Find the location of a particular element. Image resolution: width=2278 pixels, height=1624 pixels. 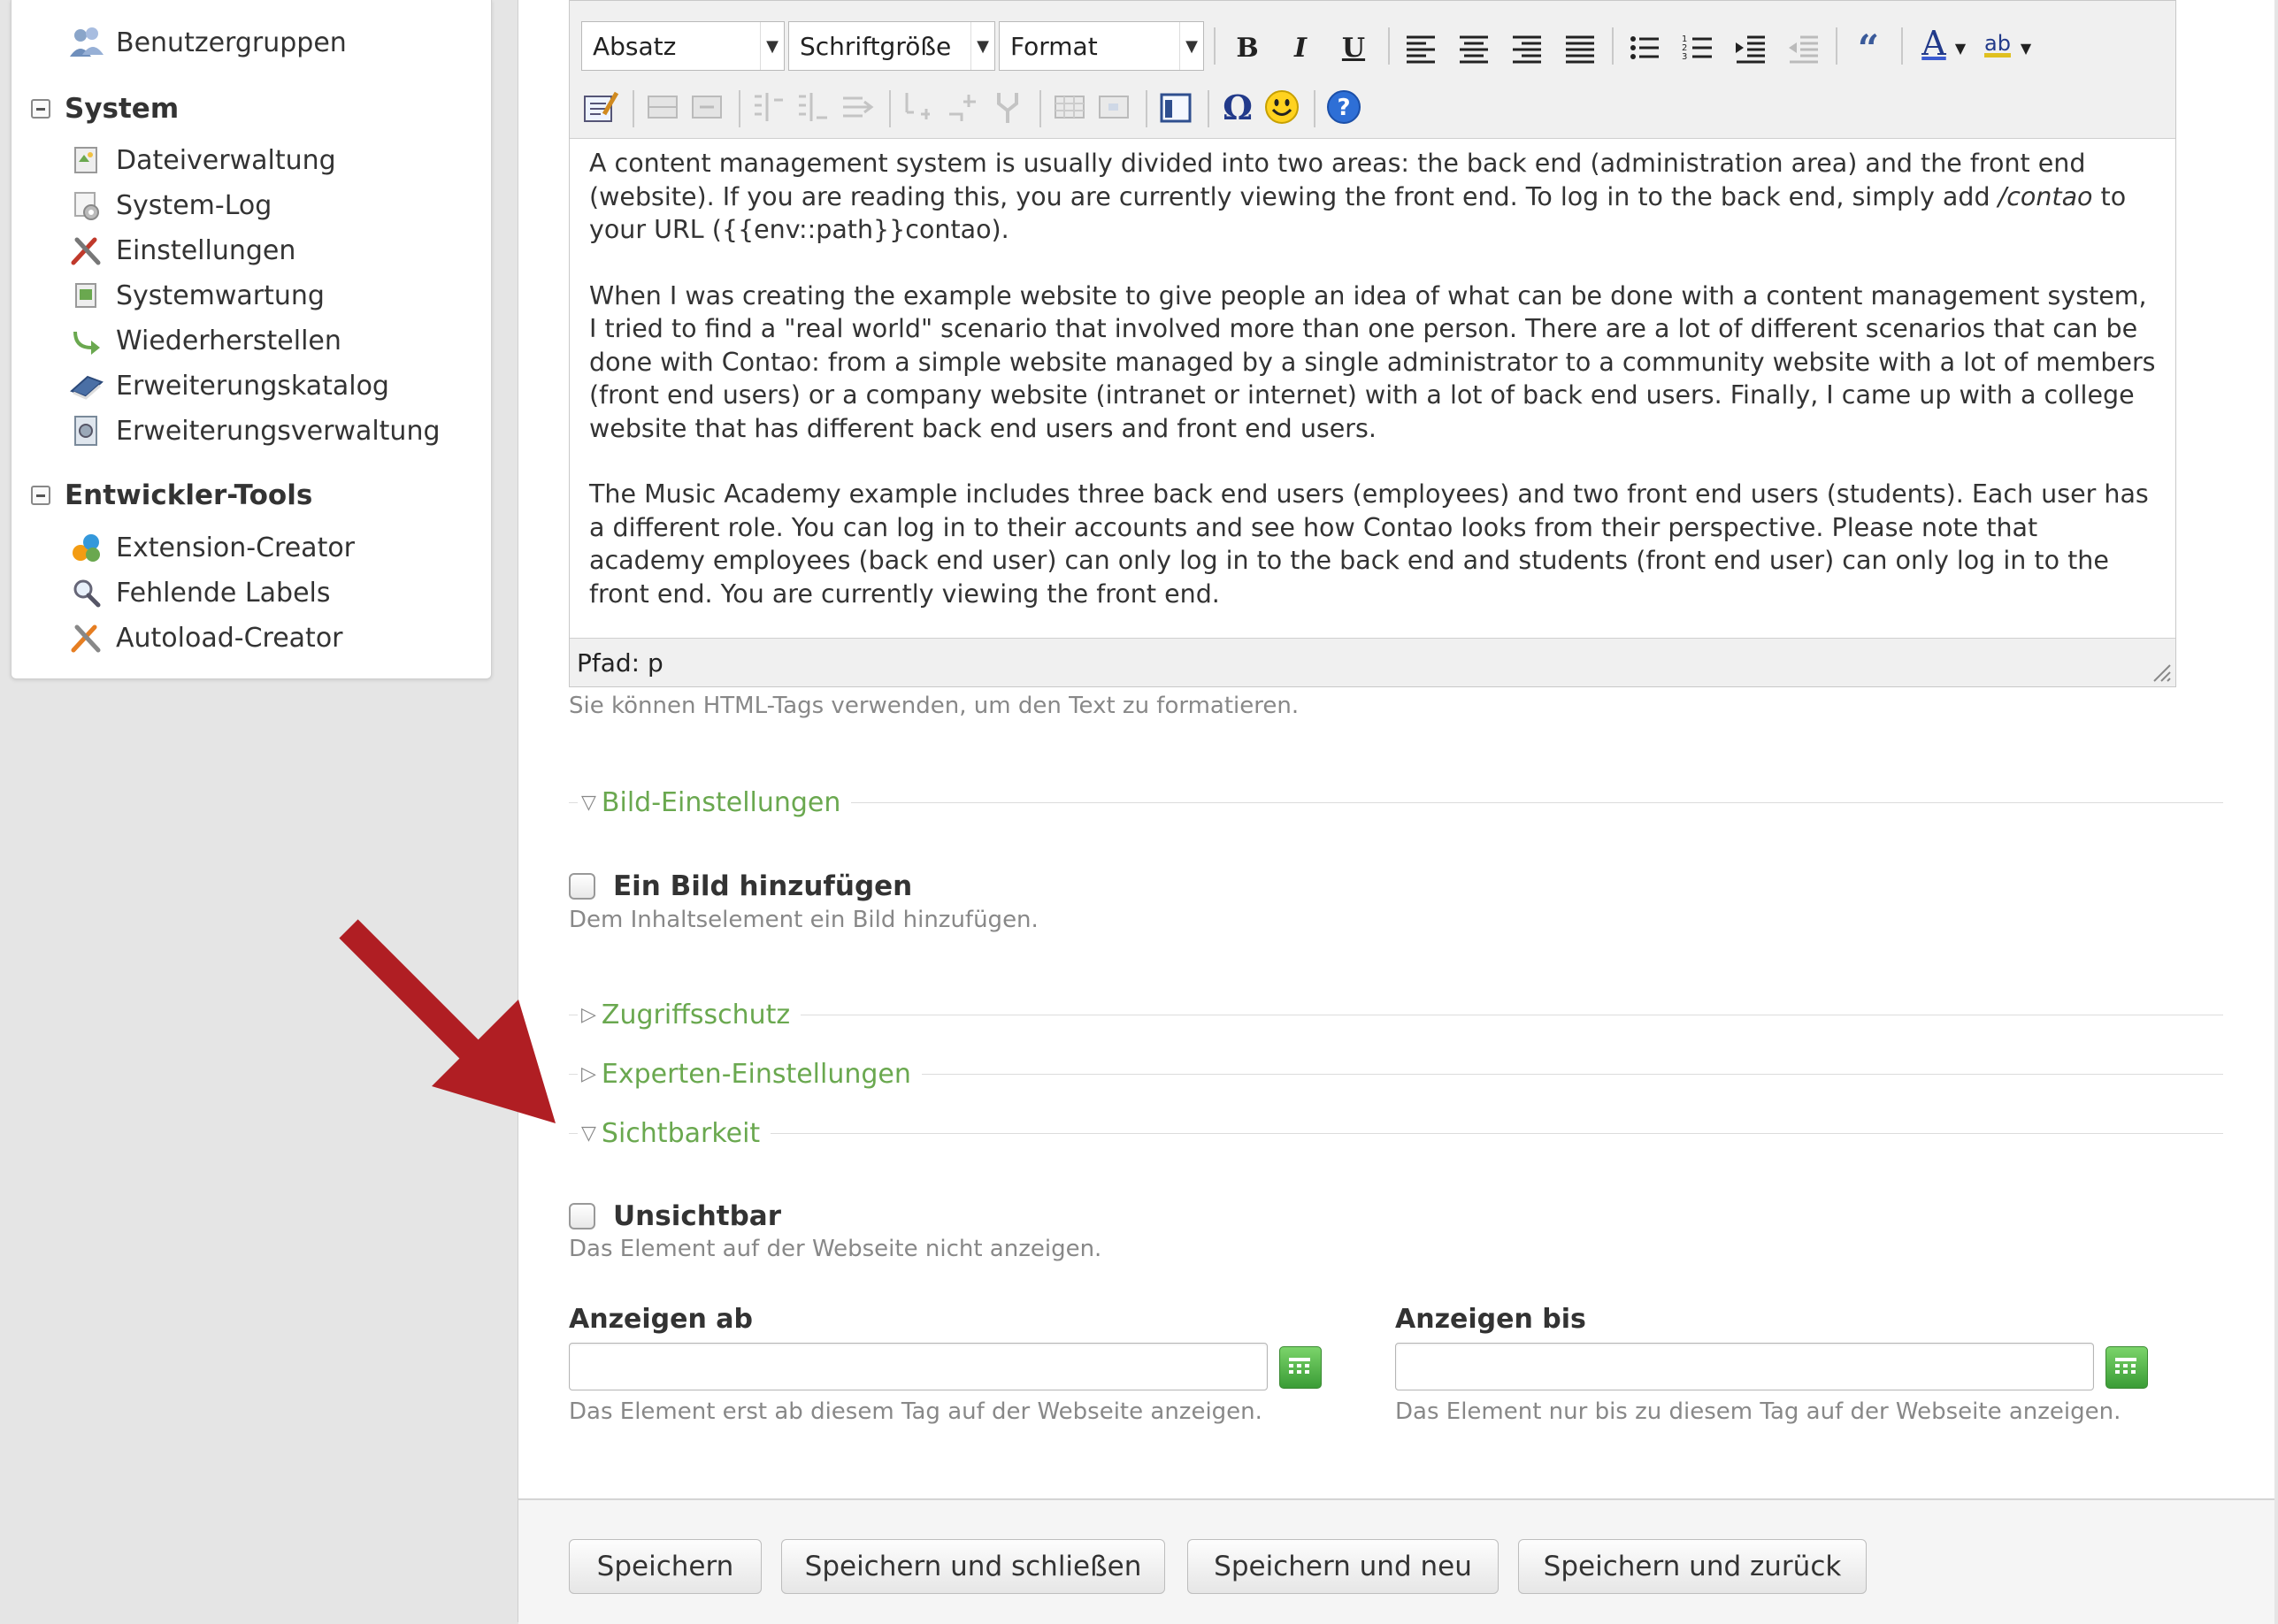

sidebar-item-label: Erweiterungsverwaltung is located at coordinates (278, 431).